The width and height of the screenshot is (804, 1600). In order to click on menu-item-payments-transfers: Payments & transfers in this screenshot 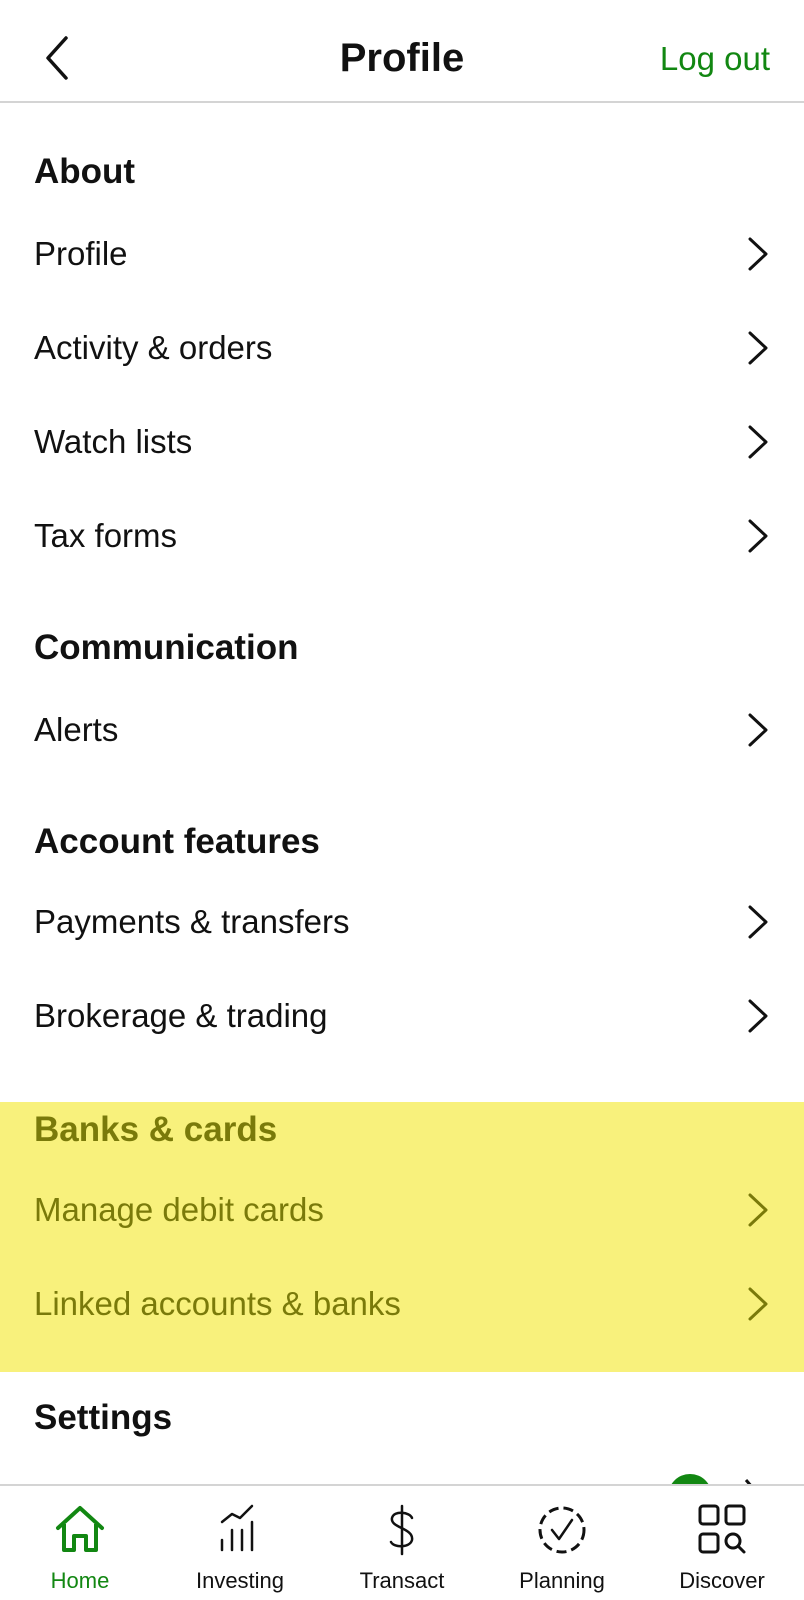, I will do `click(402, 922)`.